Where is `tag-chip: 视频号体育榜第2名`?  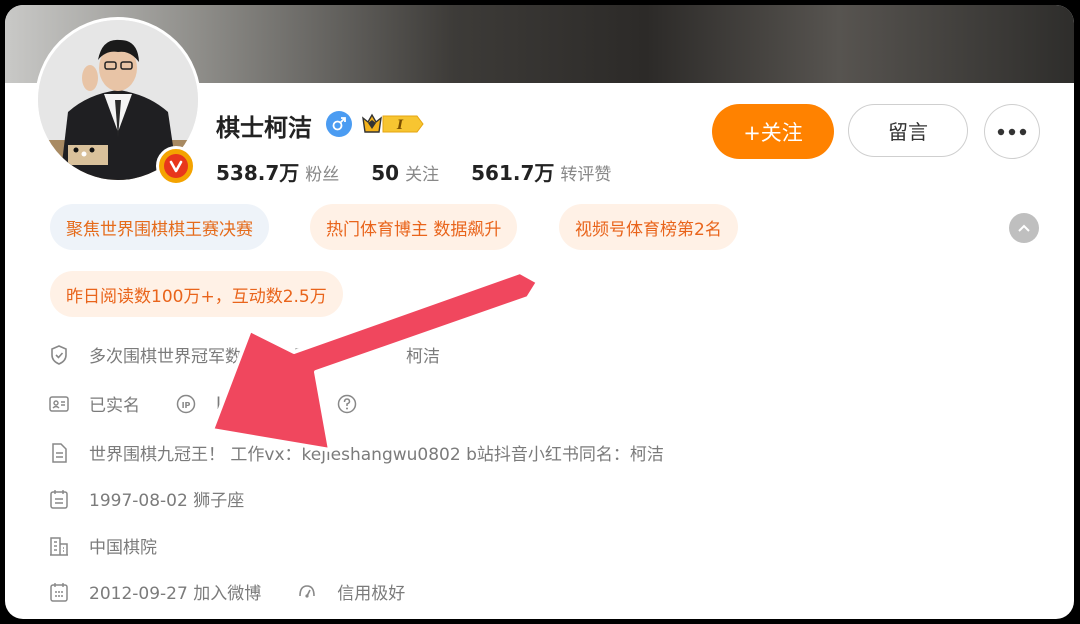
tag-chip: 视频号体育榜第2名 is located at coordinates (648, 227).